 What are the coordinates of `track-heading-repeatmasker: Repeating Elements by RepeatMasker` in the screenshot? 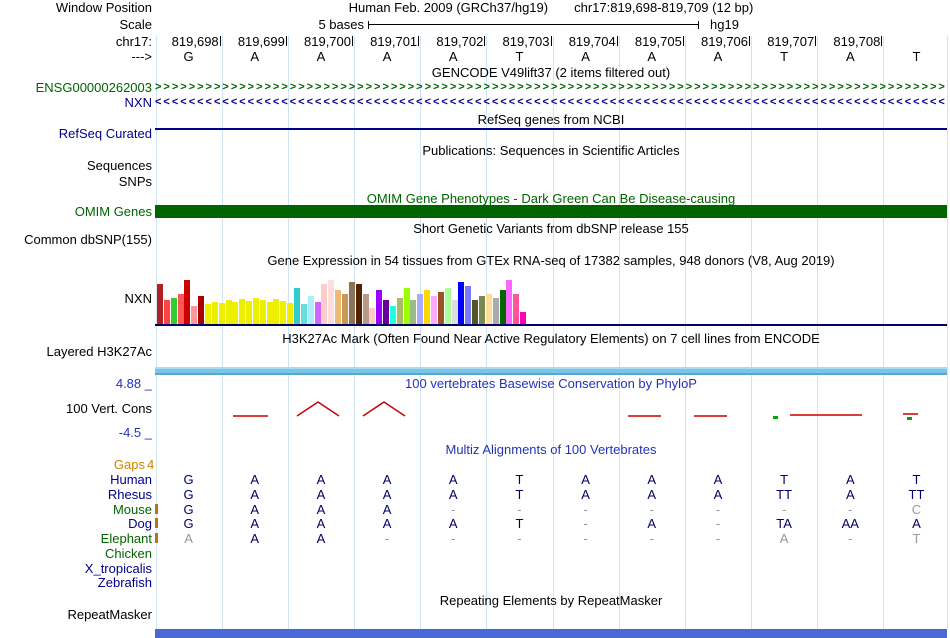 It's located at (551, 600).